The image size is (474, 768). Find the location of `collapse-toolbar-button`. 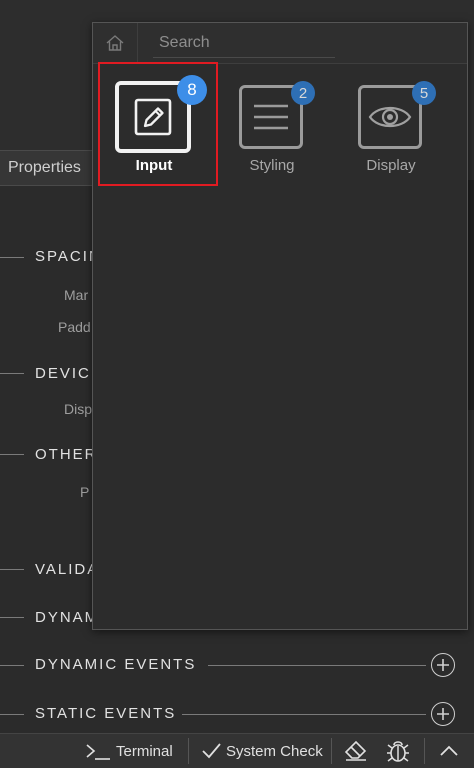

collapse-toolbar-button is located at coordinates (449, 751).